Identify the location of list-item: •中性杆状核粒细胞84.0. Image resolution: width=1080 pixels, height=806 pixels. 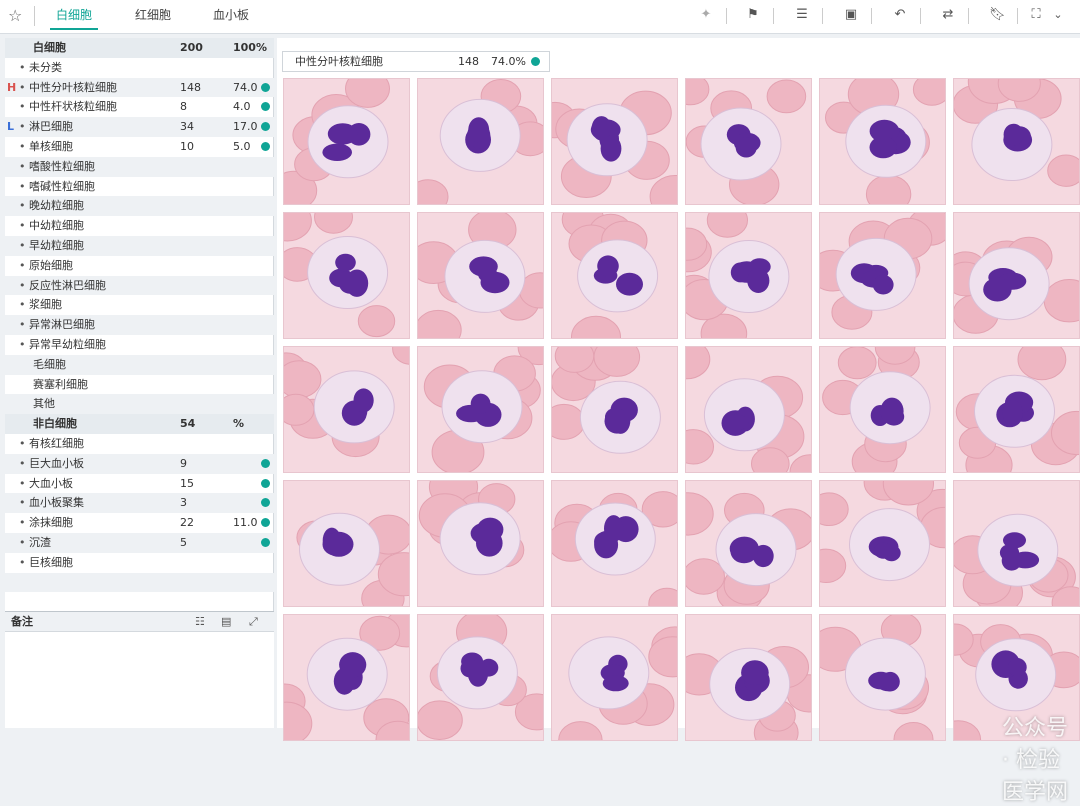
(139, 107).